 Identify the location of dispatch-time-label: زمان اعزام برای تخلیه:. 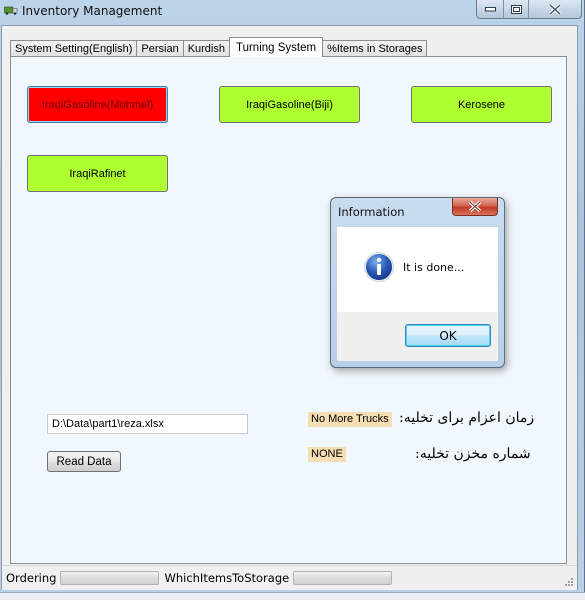
(467, 418).